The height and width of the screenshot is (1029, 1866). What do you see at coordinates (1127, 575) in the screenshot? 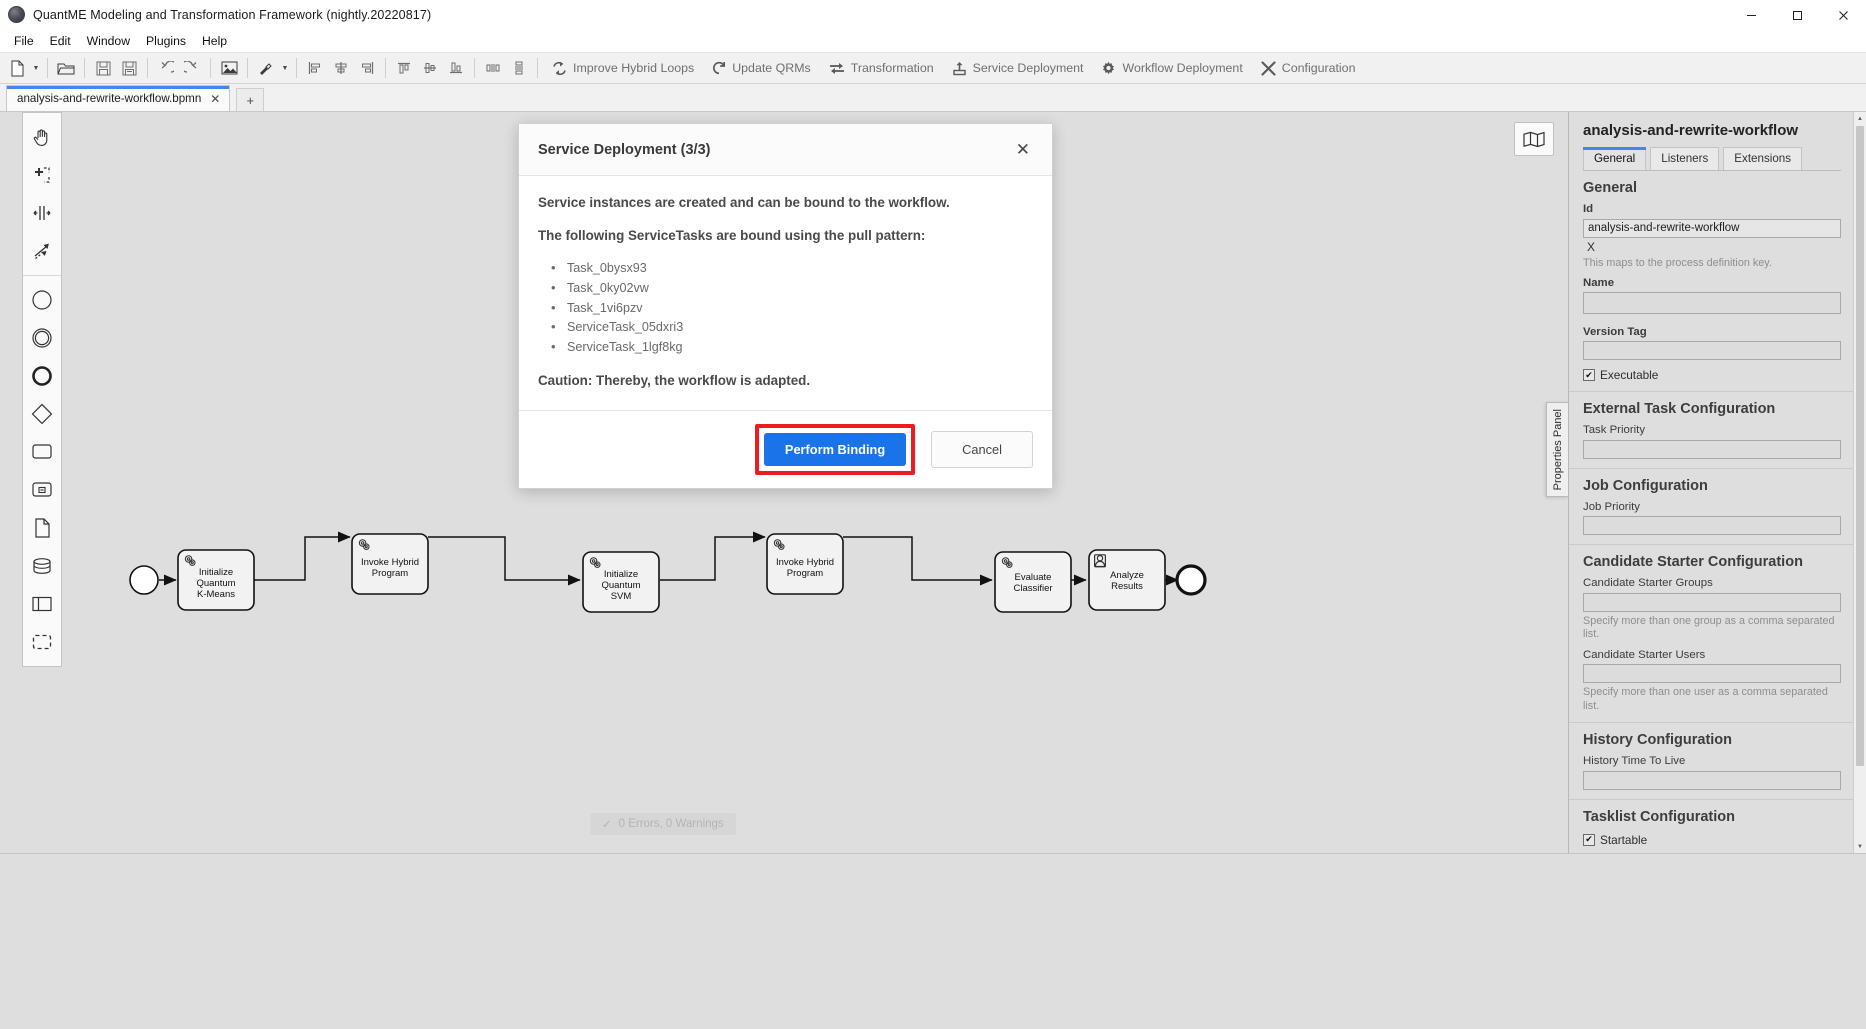
I see `svg-text: Analyze` at bounding box center [1127, 575].